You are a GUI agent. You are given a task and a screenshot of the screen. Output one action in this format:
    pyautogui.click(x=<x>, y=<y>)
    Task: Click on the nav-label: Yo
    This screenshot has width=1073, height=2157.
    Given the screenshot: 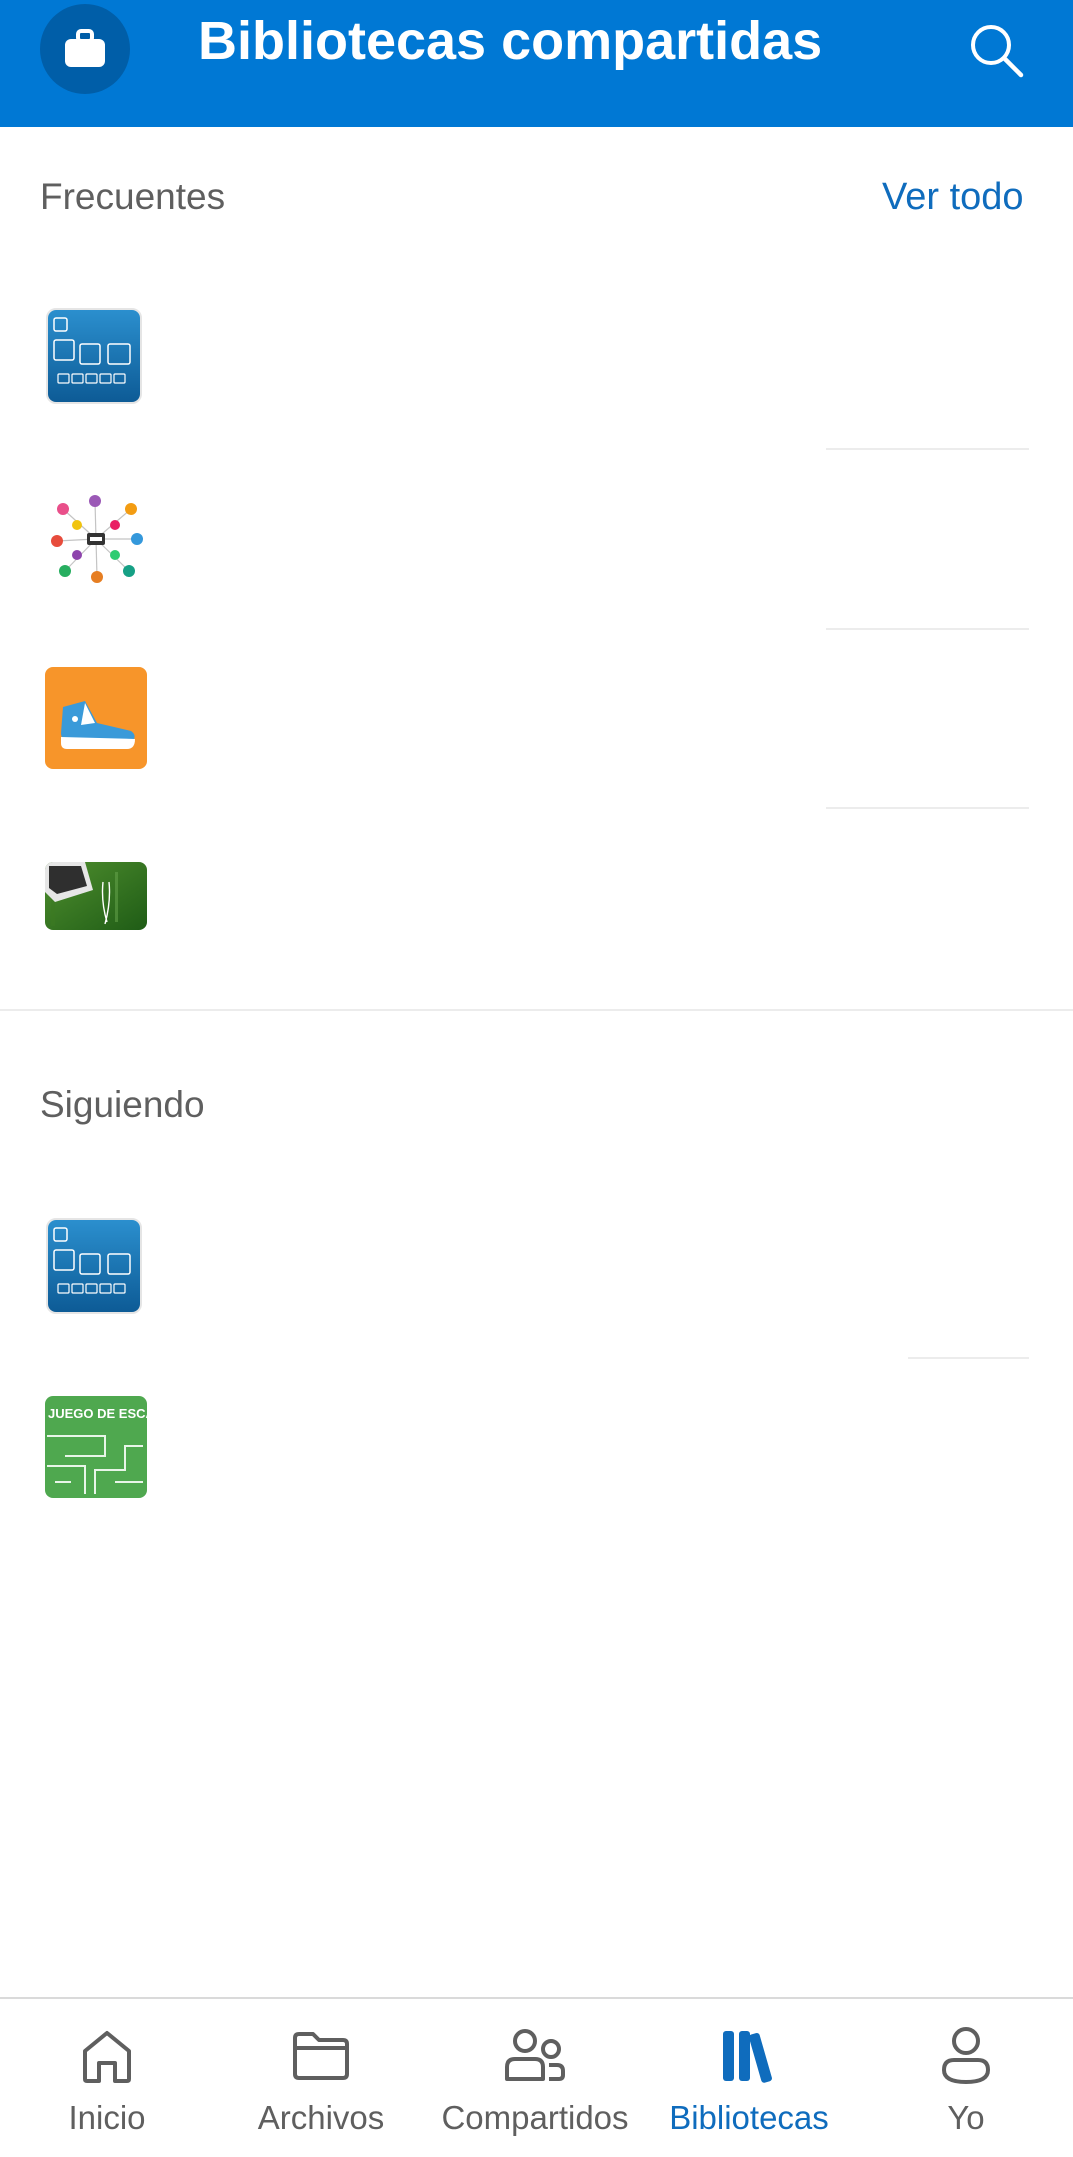 What is the action you would take?
    pyautogui.click(x=966, y=2117)
    